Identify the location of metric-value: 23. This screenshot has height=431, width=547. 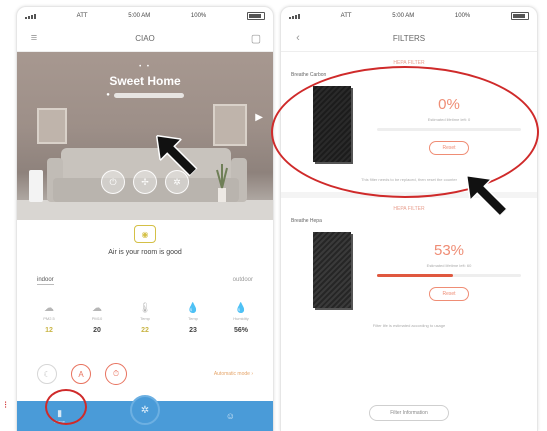
(193, 330).